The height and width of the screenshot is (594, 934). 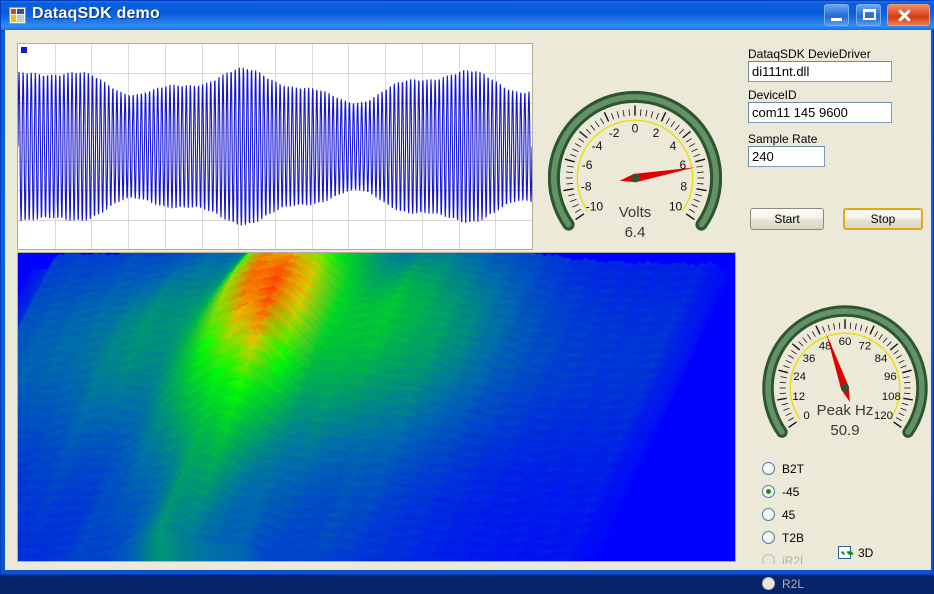 What do you see at coordinates (656, 133) in the screenshot?
I see `svg-text: 2` at bounding box center [656, 133].